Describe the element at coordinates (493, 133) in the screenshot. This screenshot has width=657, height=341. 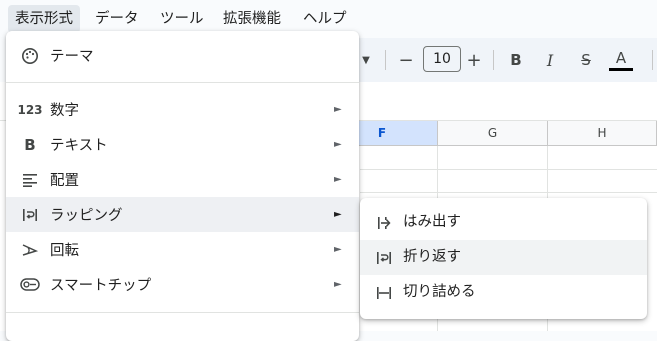
I see `column-header-g: G` at that location.